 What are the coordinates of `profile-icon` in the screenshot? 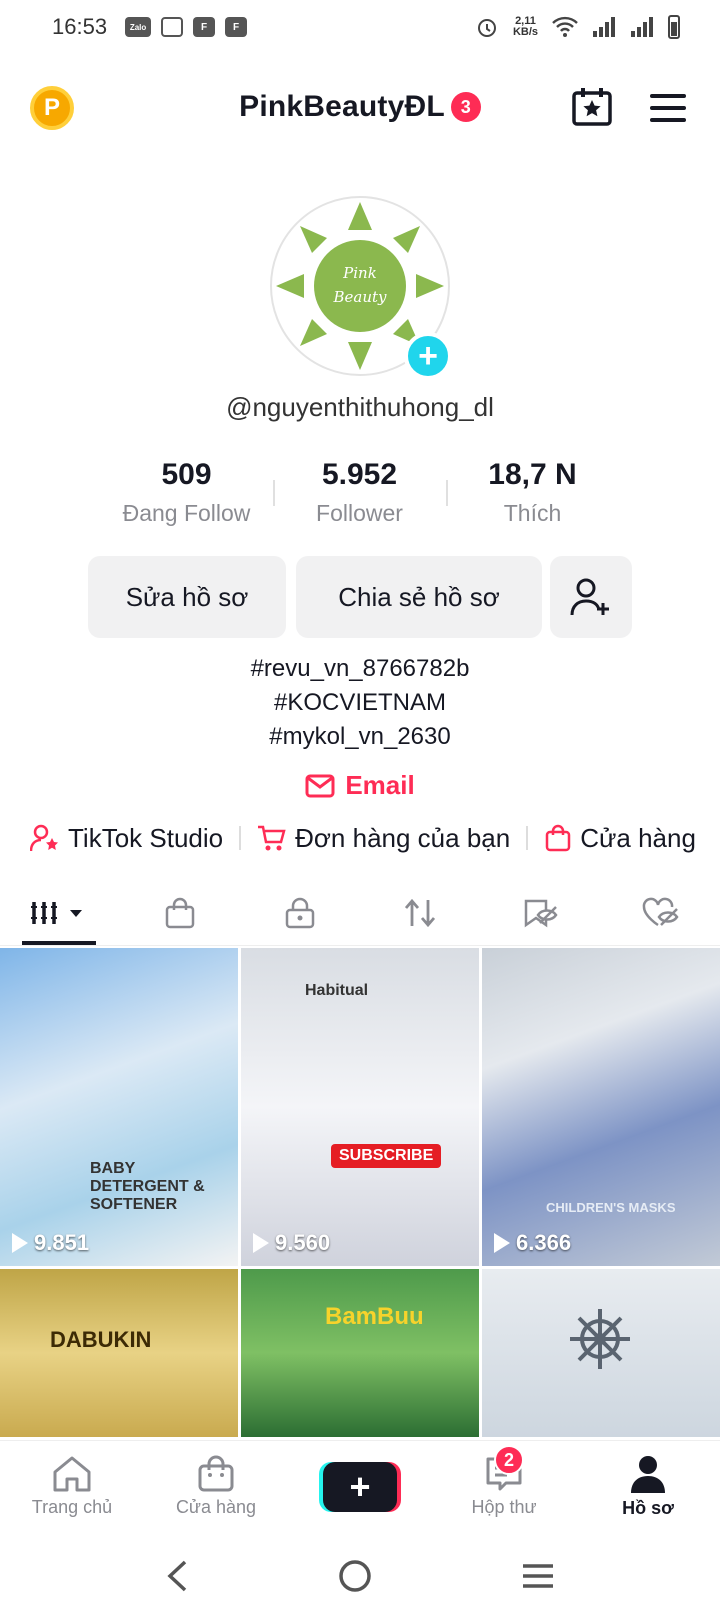 It's located at (648, 1474).